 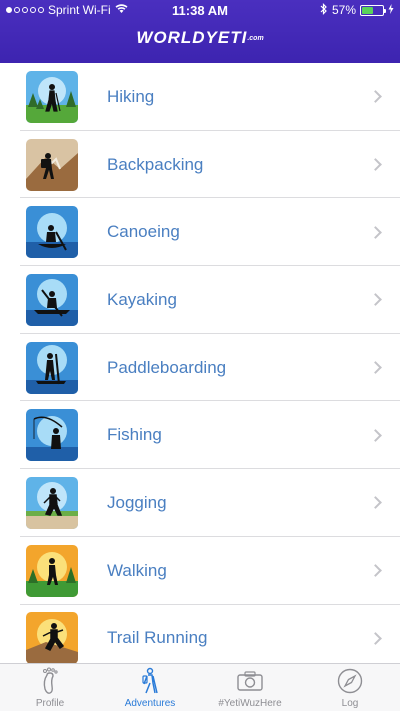 I want to click on list-item-paddleboarding: Paddleboarding, so click(x=200, y=368).